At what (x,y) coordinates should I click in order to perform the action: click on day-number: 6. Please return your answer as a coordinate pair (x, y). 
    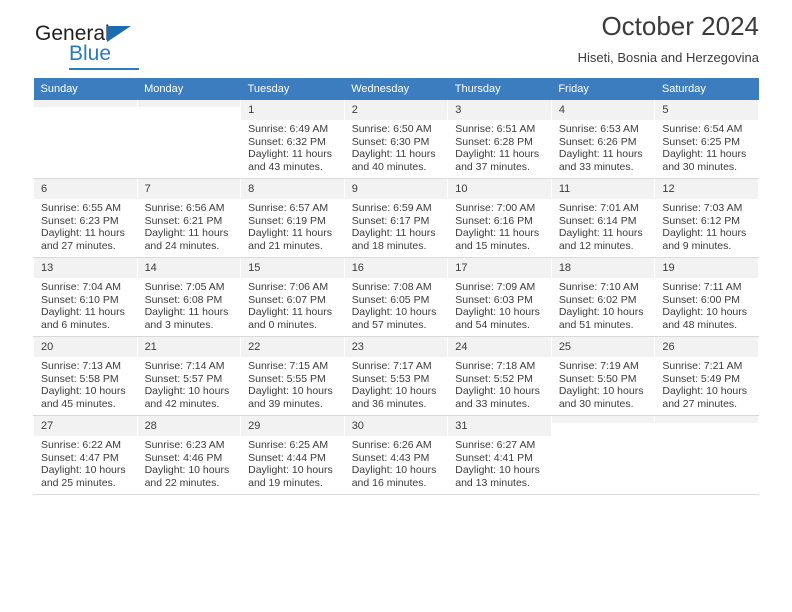
    Looking at the image, I should click on (85, 189).